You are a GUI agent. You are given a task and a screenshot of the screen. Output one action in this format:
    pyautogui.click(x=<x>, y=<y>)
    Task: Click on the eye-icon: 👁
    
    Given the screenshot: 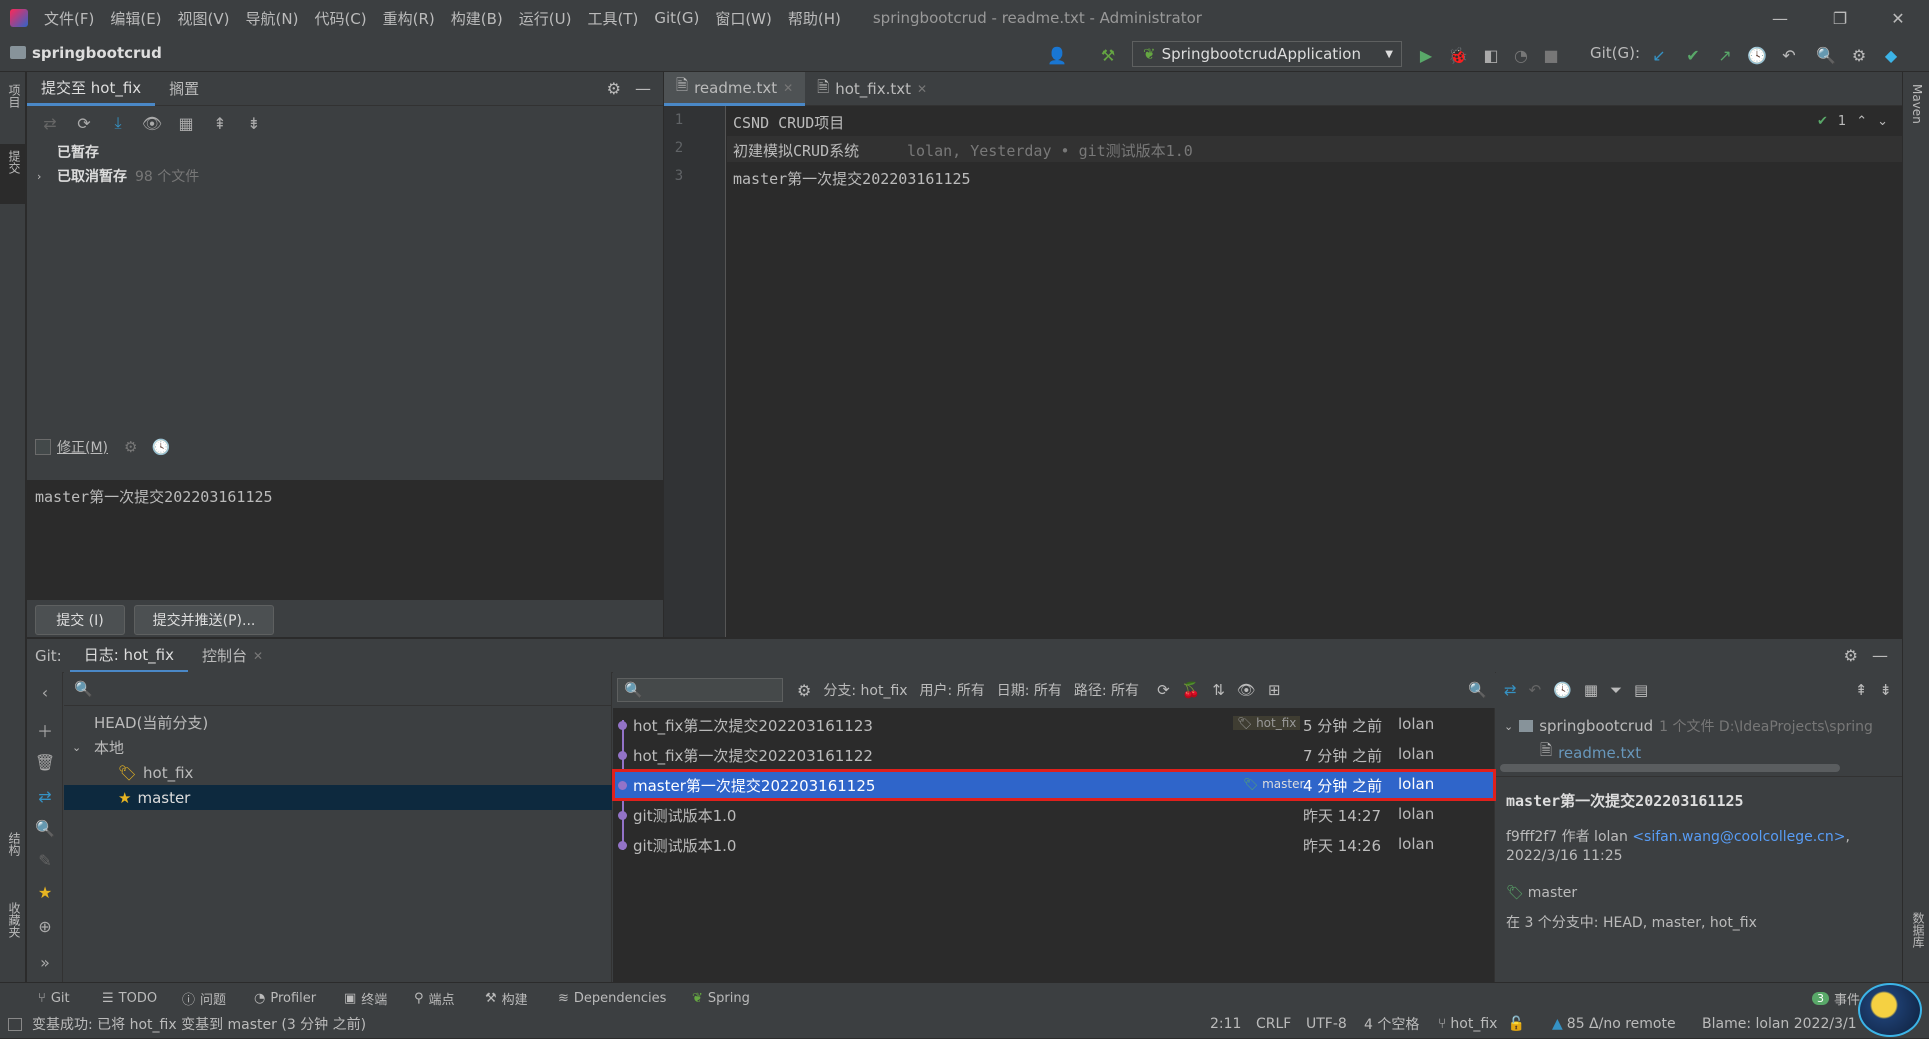 What is the action you would take?
    pyautogui.click(x=1246, y=690)
    